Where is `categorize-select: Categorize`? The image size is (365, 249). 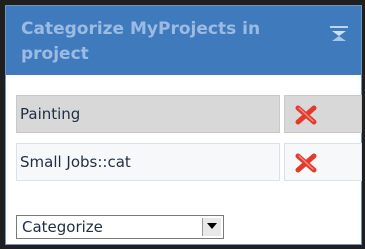 categorize-select: Categorize is located at coordinates (120, 227).